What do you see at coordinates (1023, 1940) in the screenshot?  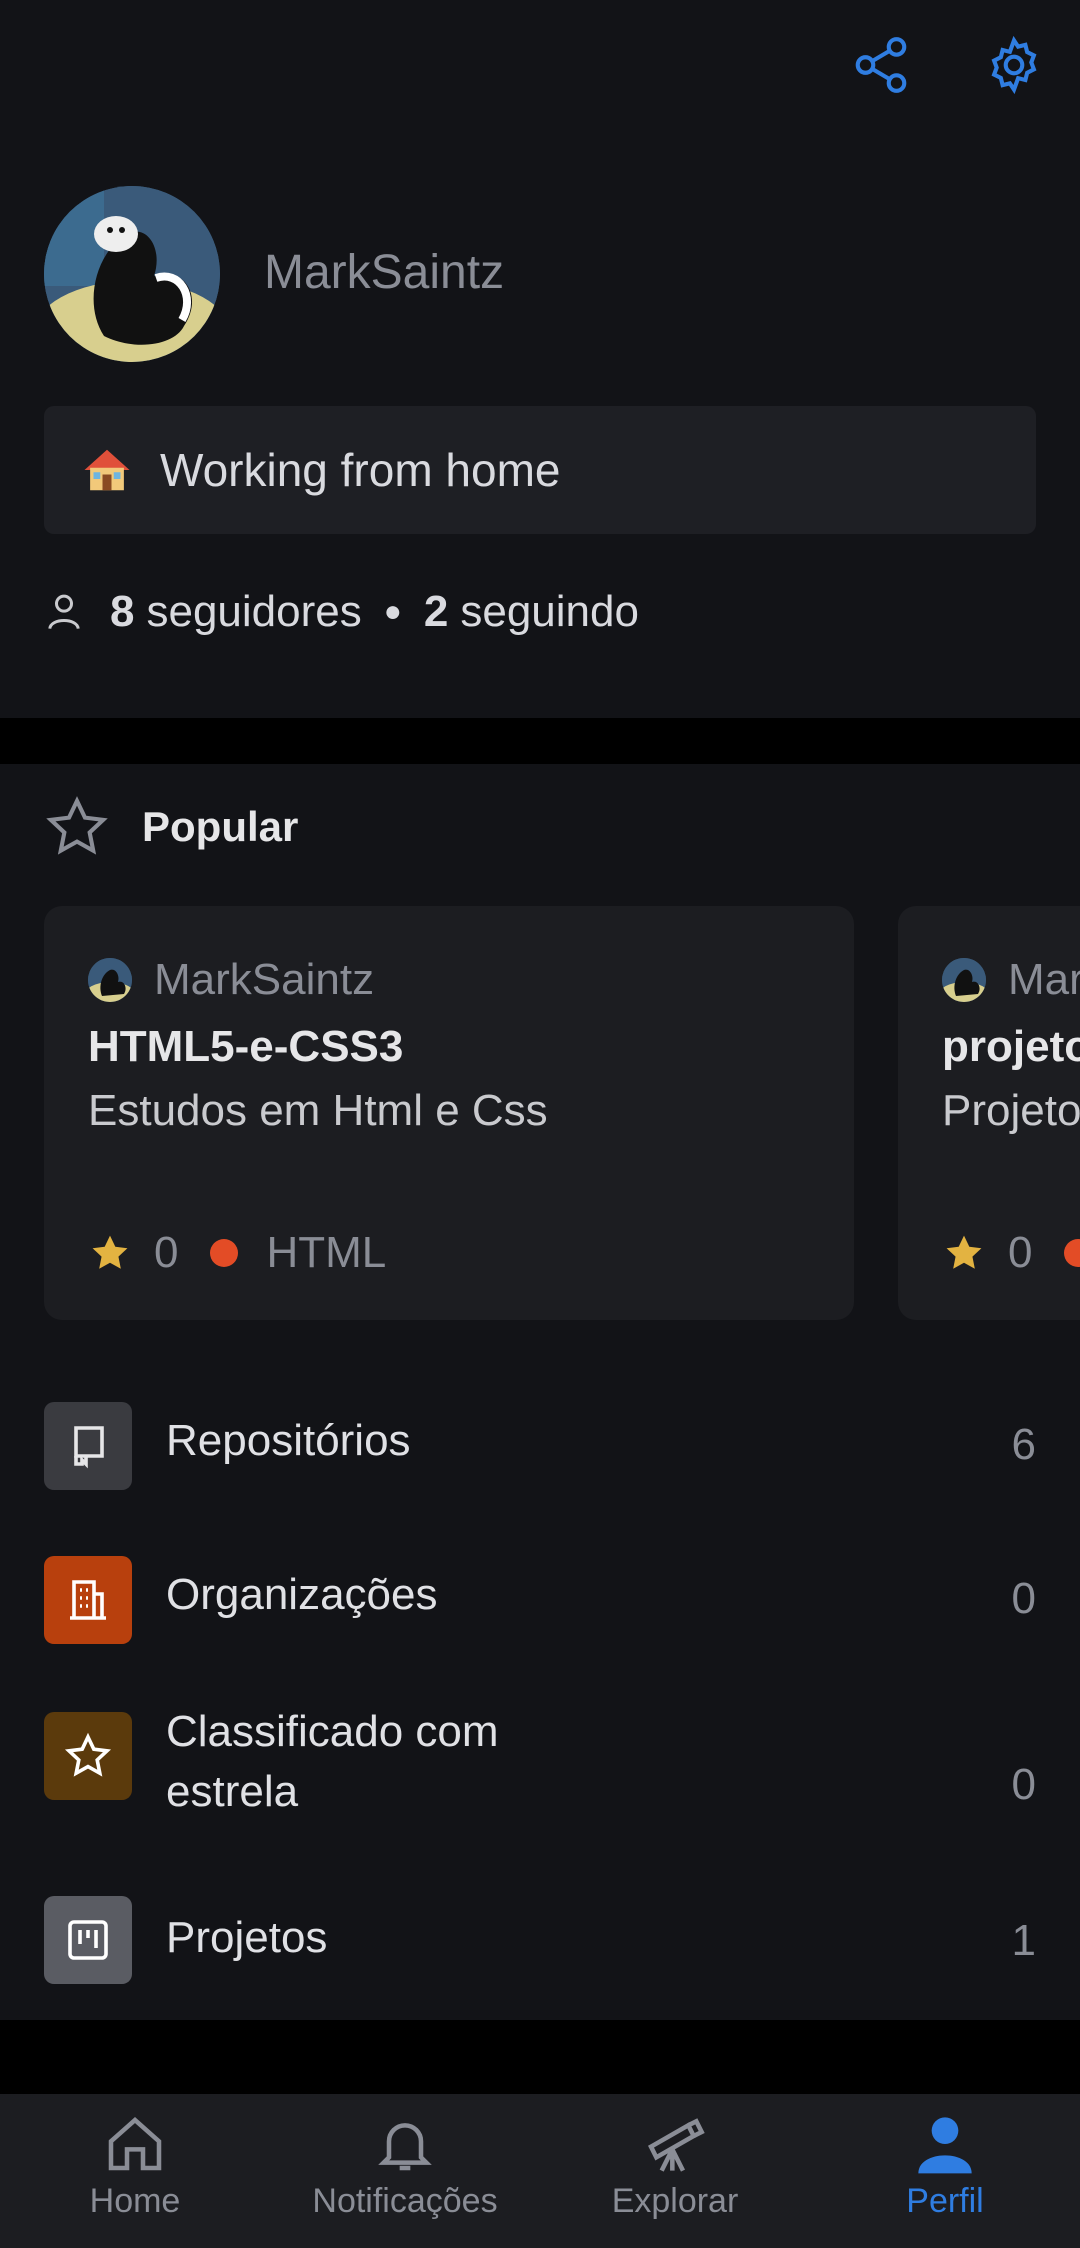 I see `menu-item-count: 1` at bounding box center [1023, 1940].